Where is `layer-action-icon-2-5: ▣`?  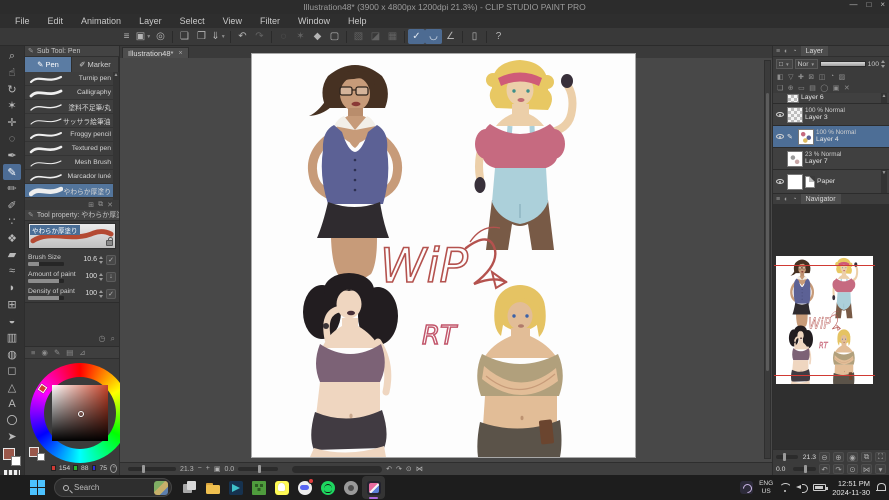
layer-action-icon-2-5: ▣ is located at coordinates (836, 88).